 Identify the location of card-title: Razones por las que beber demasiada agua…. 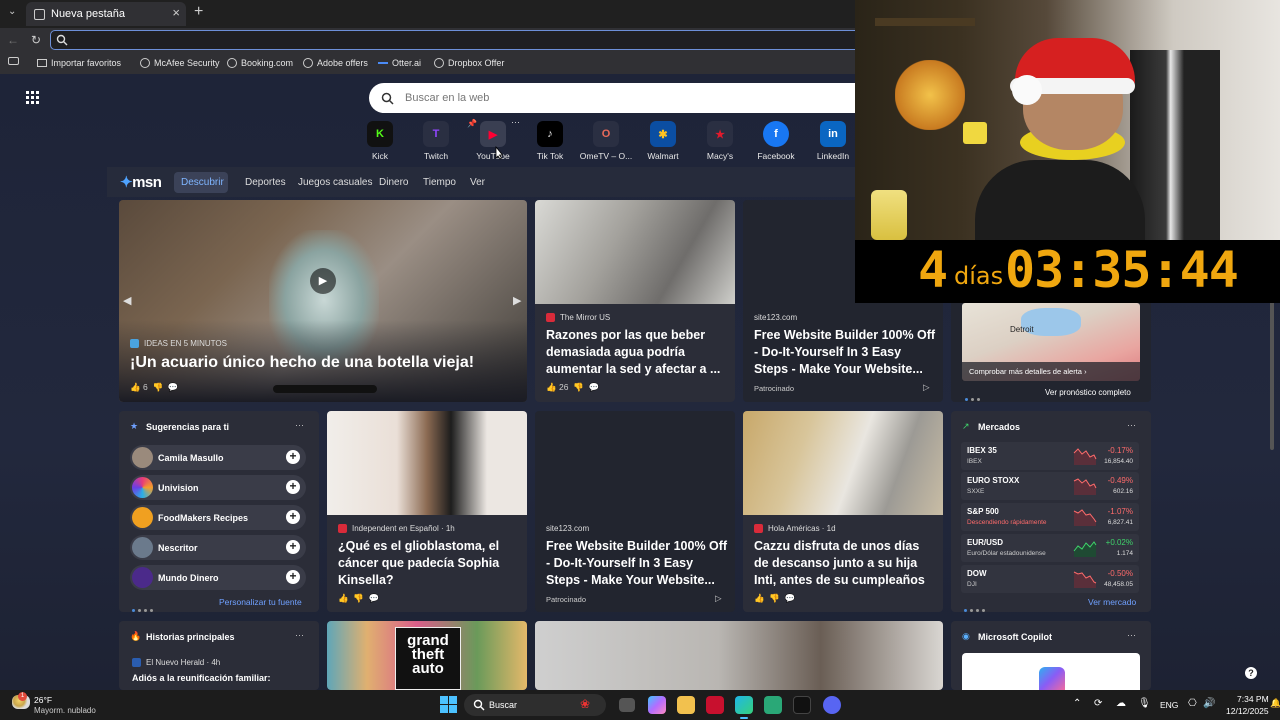
(637, 352).